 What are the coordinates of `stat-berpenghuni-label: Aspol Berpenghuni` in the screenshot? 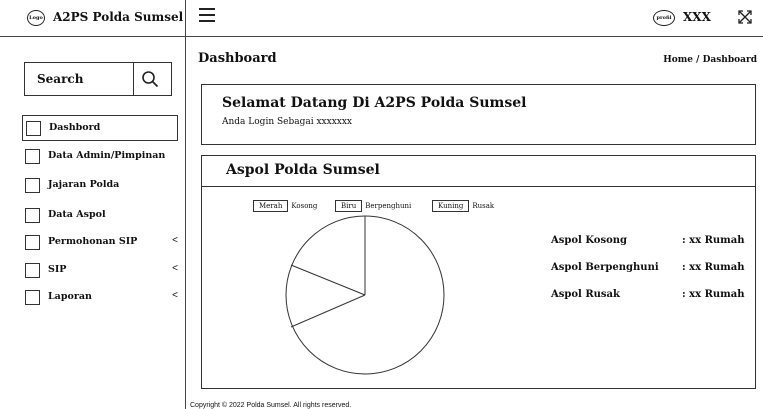 It's located at (605, 267).